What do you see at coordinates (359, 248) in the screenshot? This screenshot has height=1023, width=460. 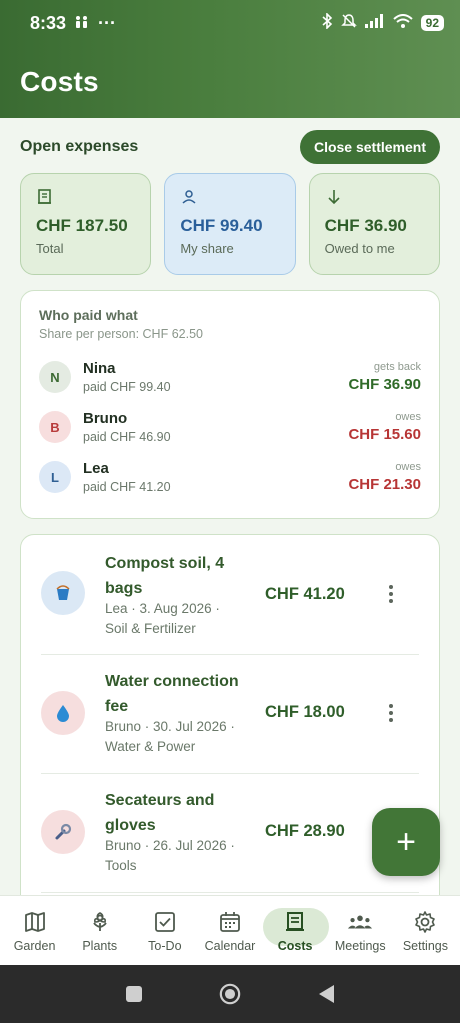 I see `owed-to-me-label: Owed to me` at bounding box center [359, 248].